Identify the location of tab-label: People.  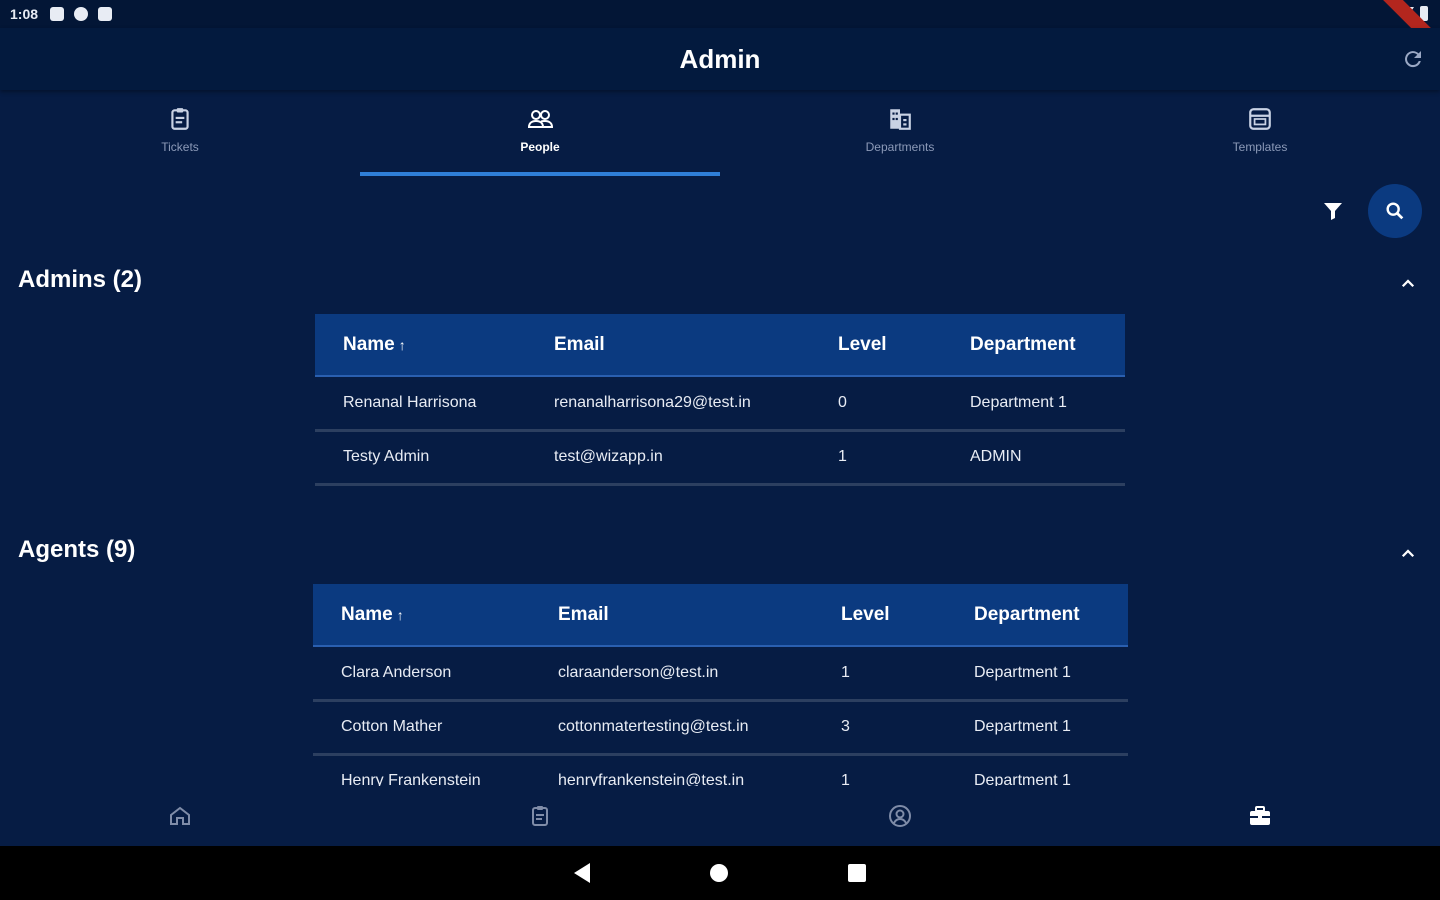
(540, 147).